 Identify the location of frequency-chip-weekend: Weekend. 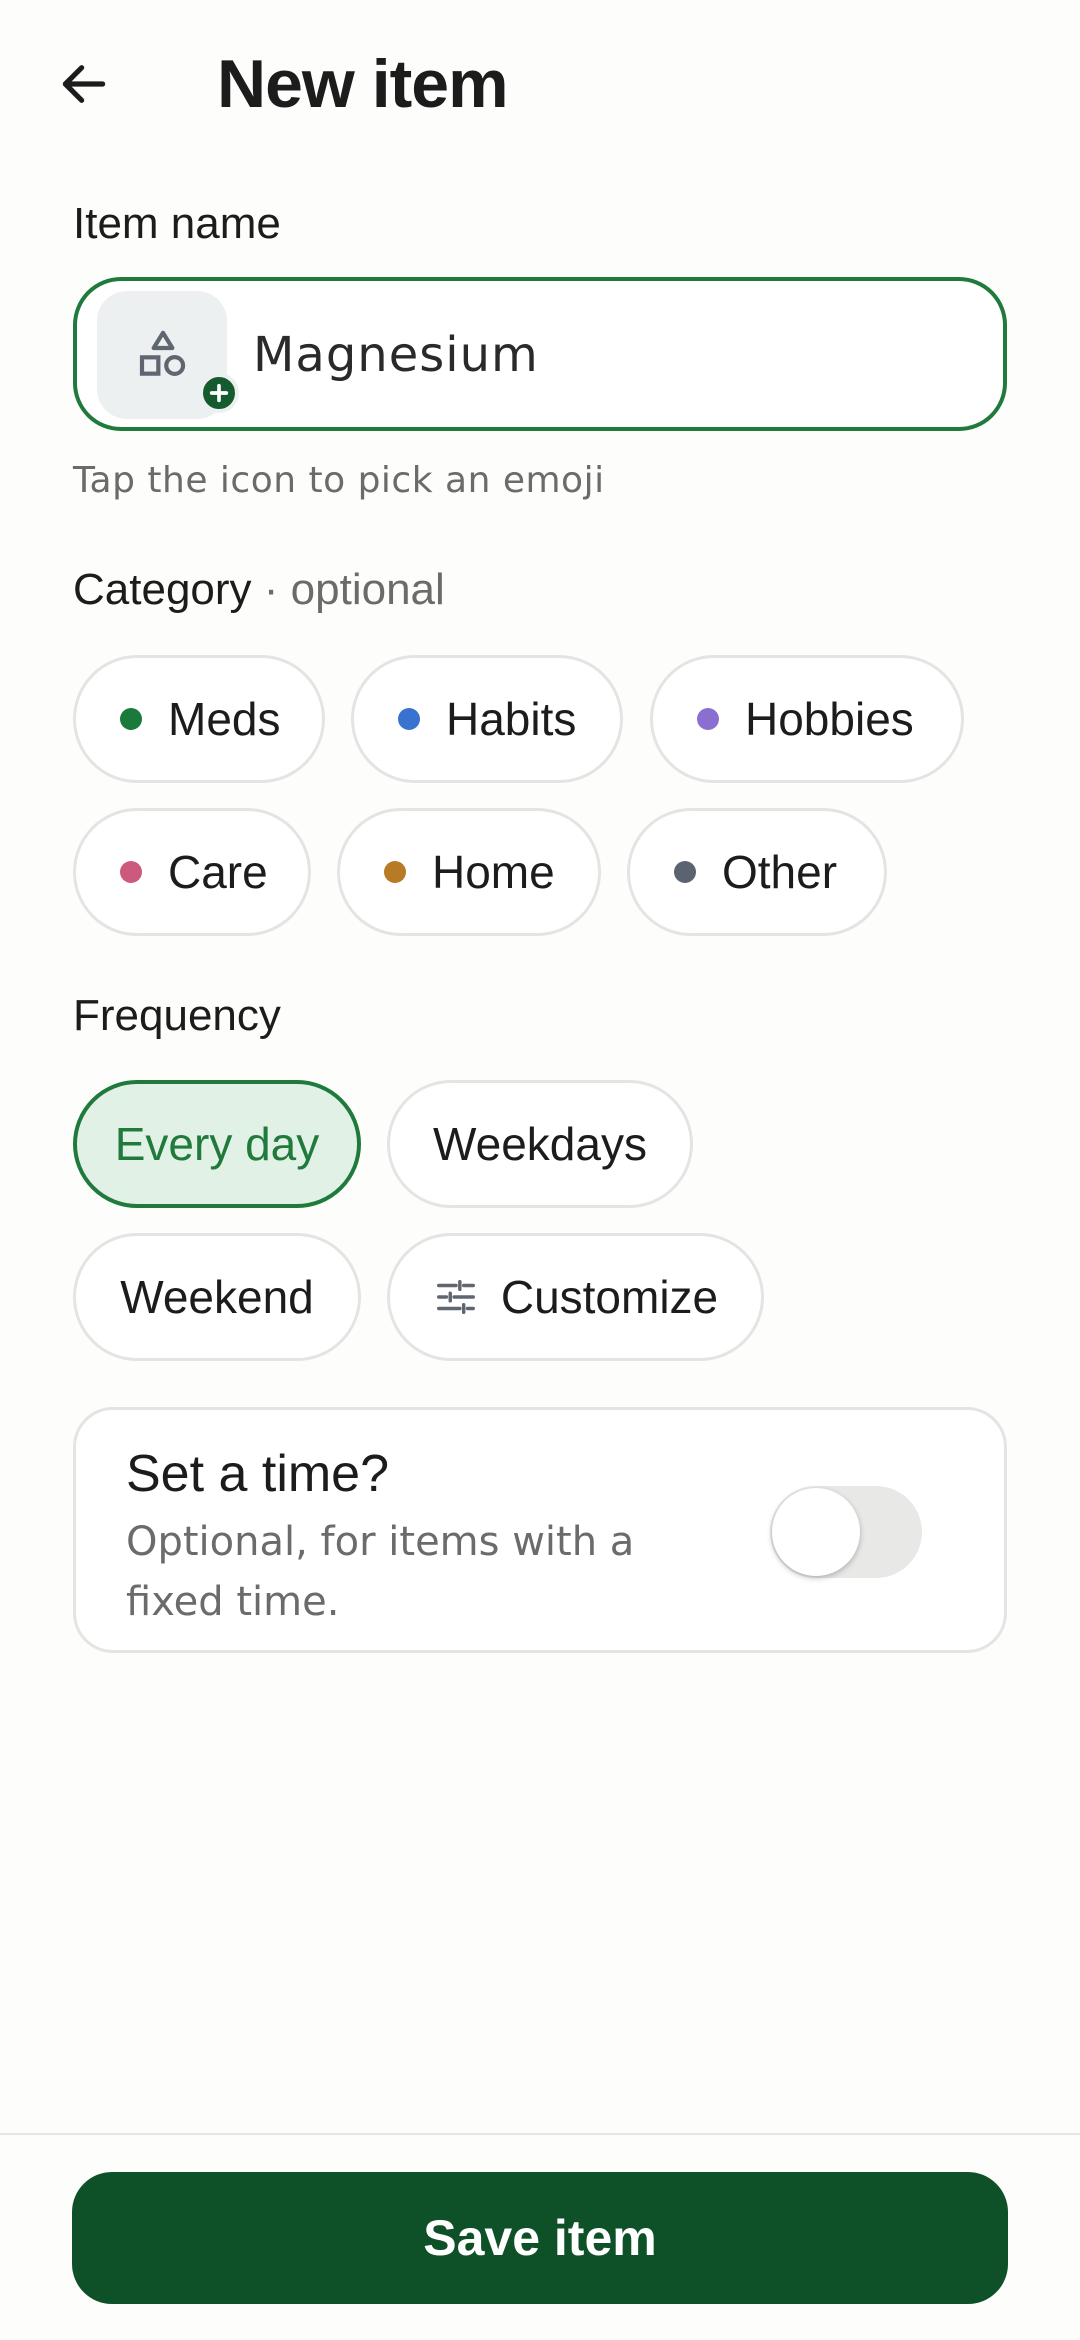
(217, 1297).